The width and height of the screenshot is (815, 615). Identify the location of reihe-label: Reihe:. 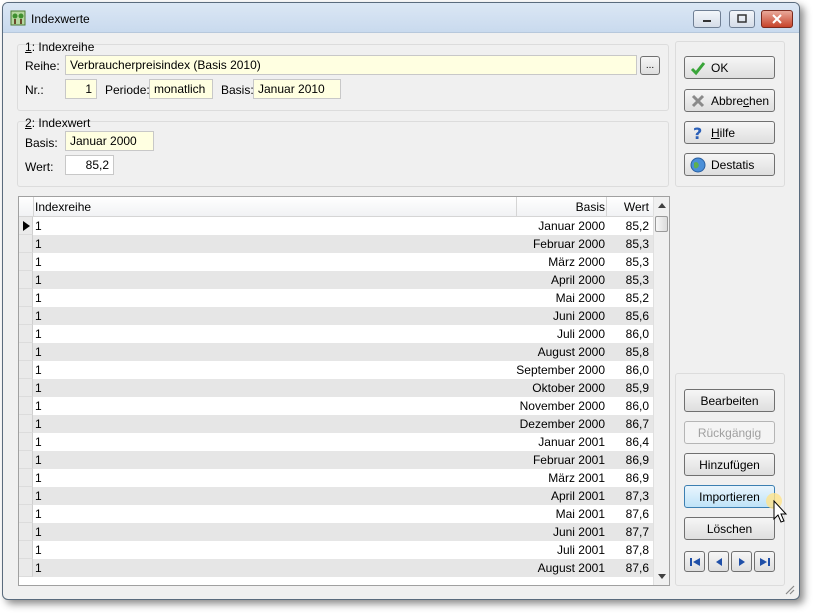
(42, 66).